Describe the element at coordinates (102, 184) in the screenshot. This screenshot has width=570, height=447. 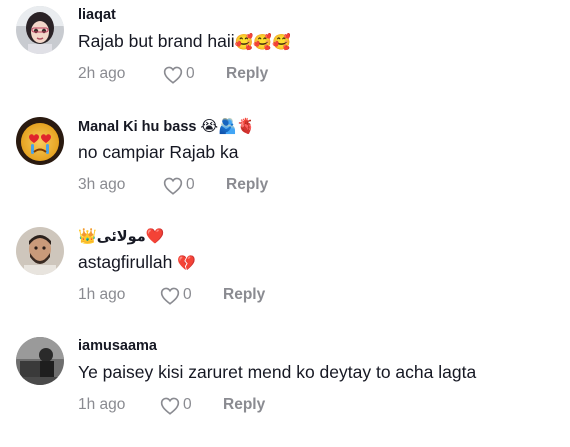
I see `timestamp: 3h ago` at that location.